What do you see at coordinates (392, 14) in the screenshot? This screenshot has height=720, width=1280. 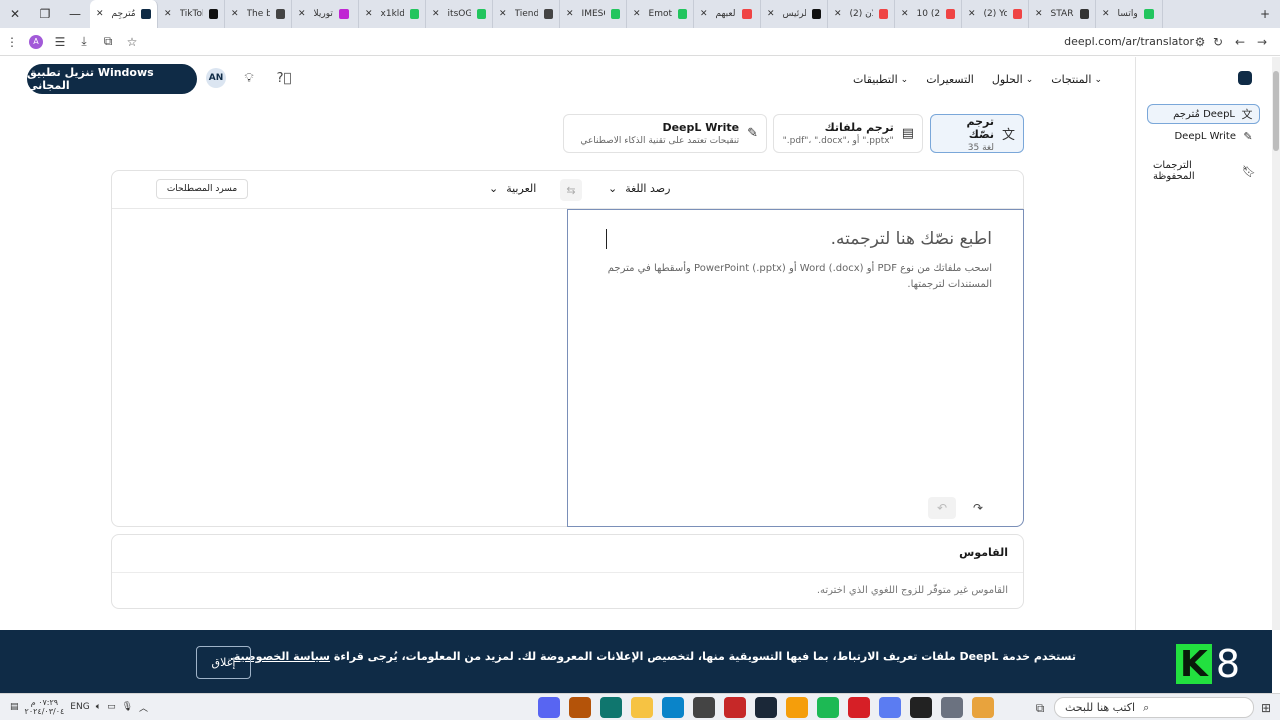 I see `browser-tab: ✕ x1kld` at bounding box center [392, 14].